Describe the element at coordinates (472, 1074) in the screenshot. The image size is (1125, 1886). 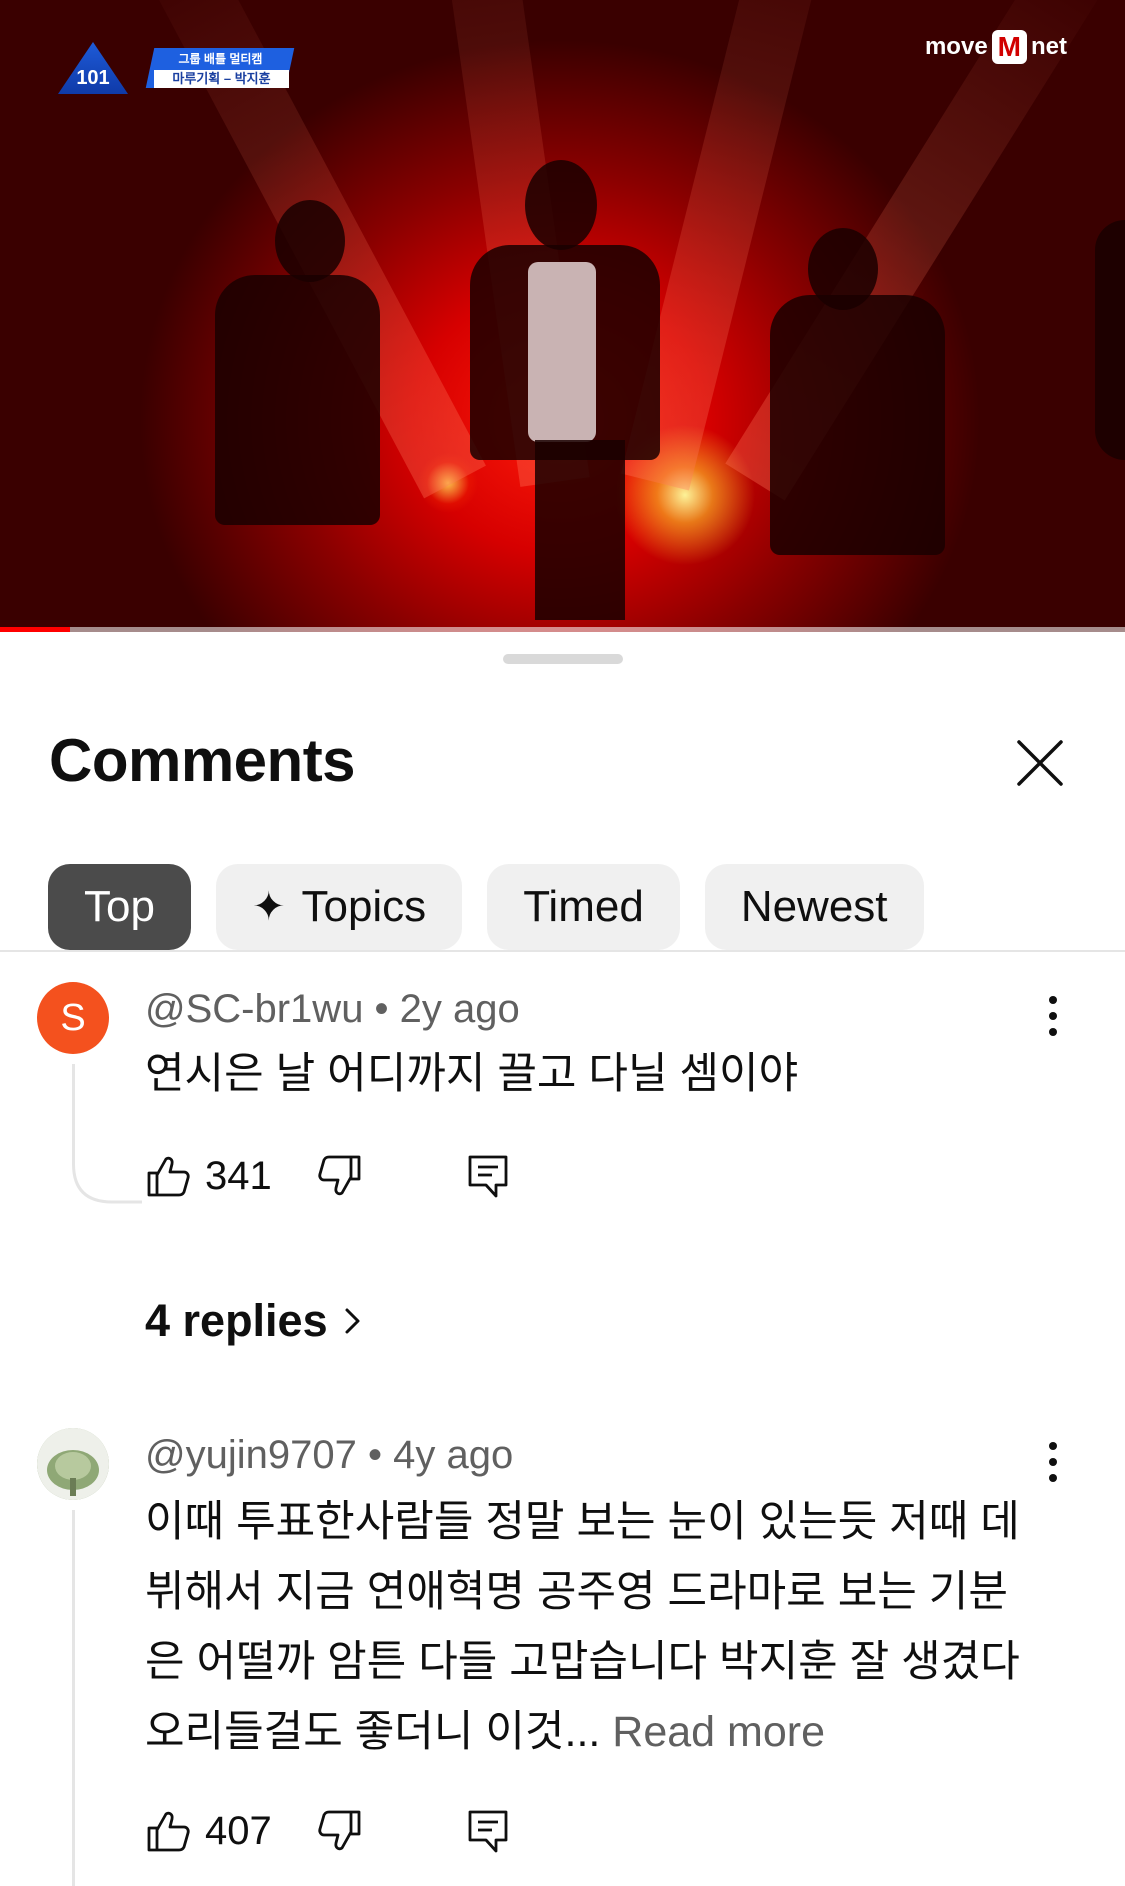
I see `comment-text: 연시은 날 어디까지 끌고 다닐 셈이야` at that location.